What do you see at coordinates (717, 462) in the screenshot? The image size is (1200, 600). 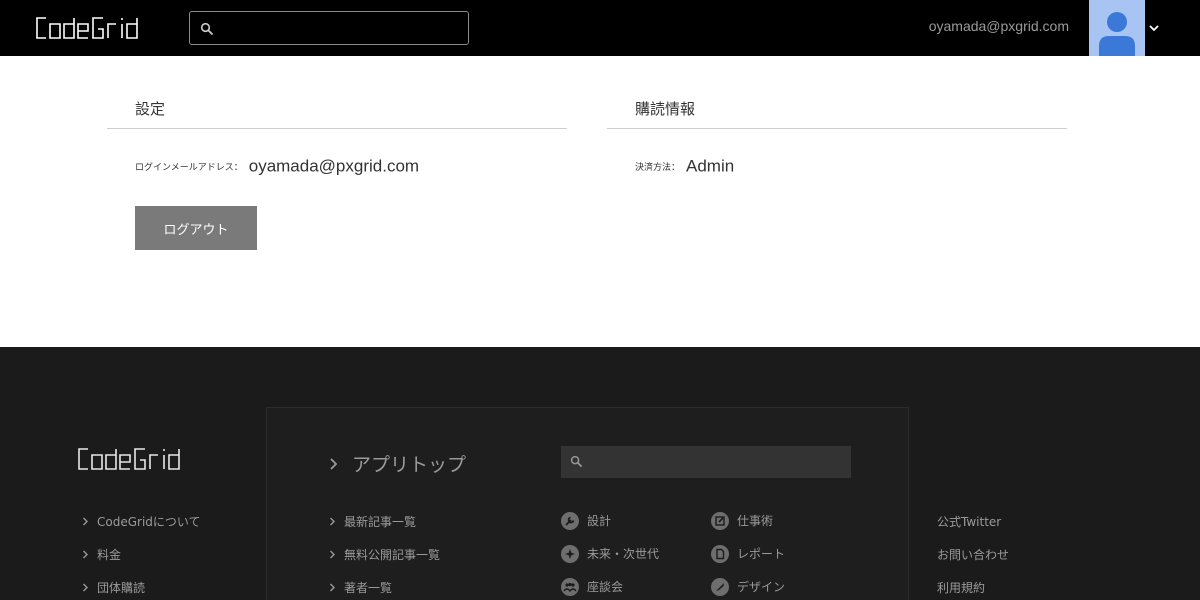 I see `footer-search-input` at bounding box center [717, 462].